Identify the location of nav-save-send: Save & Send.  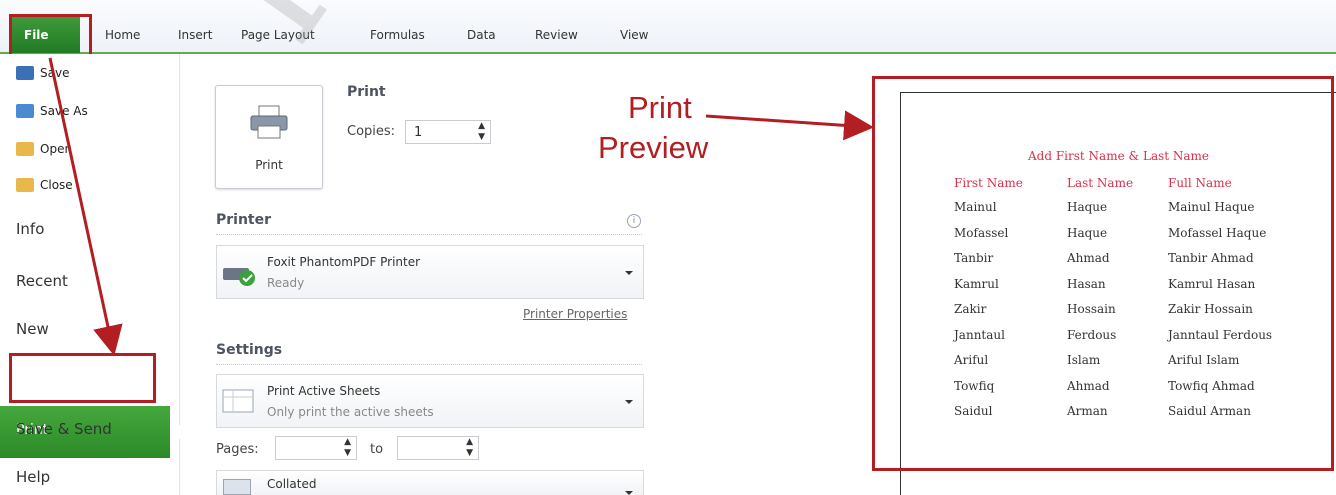
(64, 429).